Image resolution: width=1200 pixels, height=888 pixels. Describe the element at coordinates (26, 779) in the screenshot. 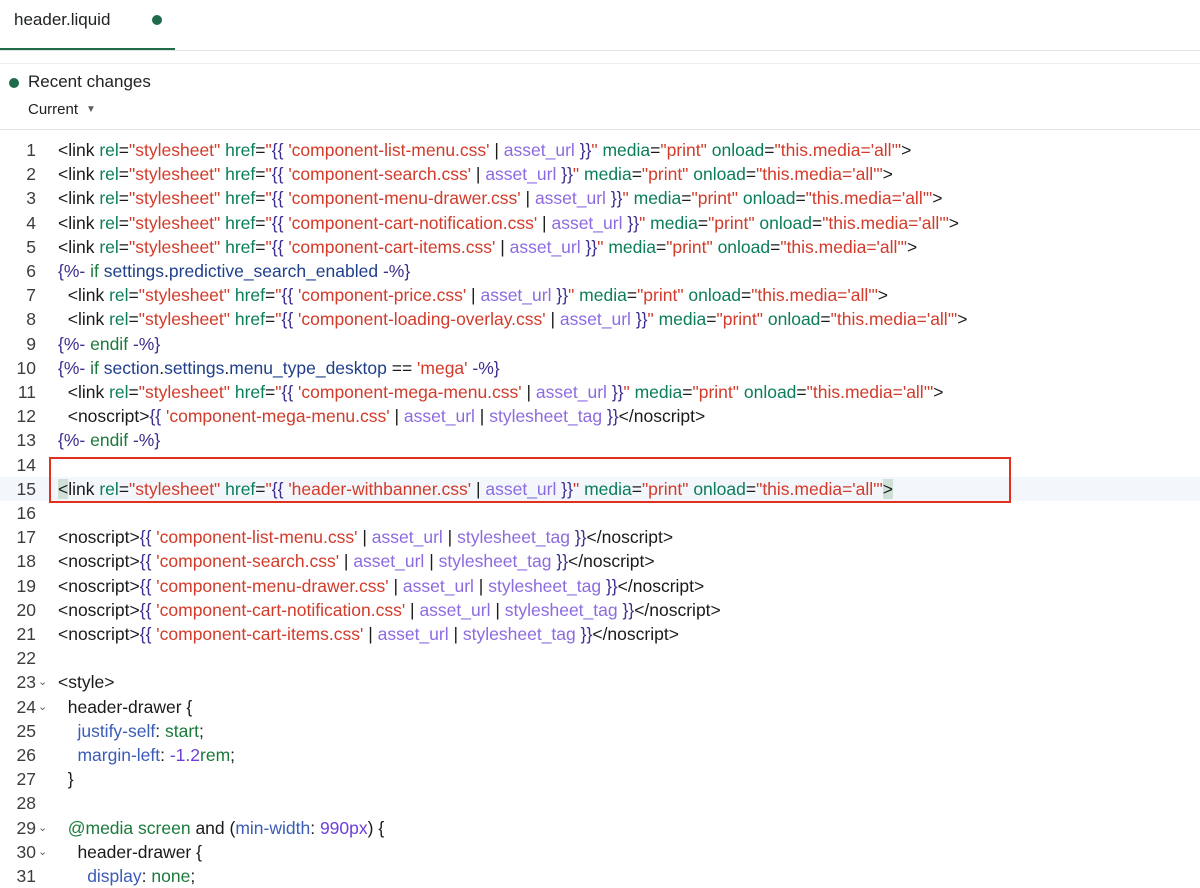

I see `line-number: 27` at that location.